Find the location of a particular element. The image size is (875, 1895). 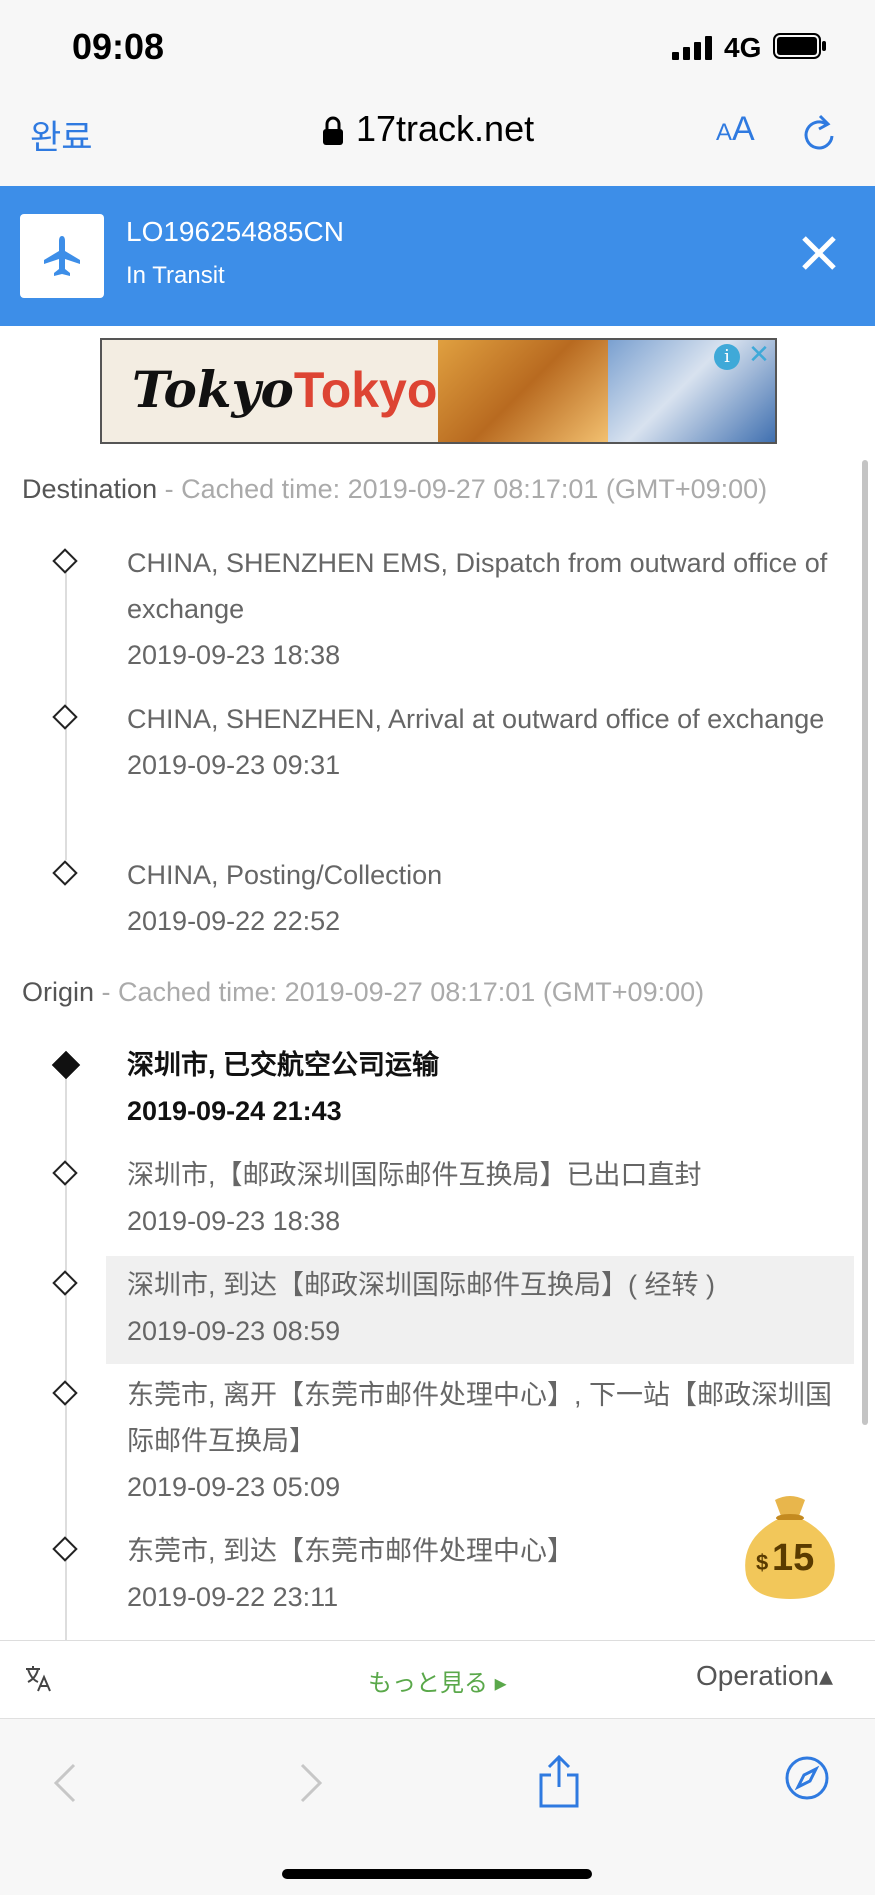

event-text: 深圳市, 已交航空公司运输 2019-09-24 21:43 is located at coordinates (283, 1088).